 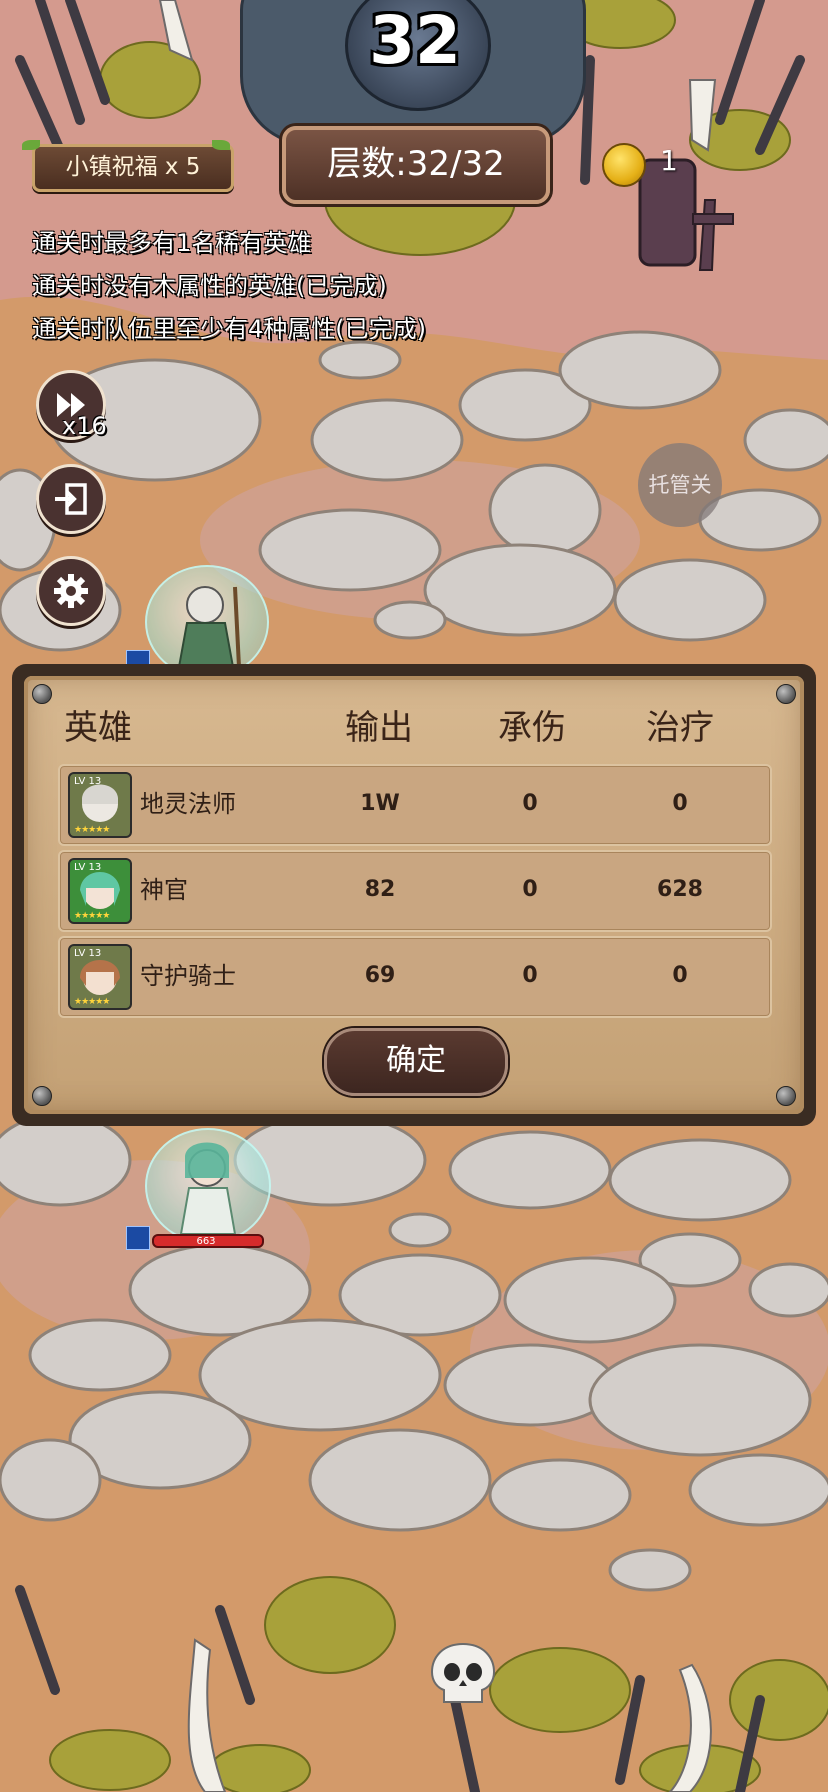 I want to click on confirm-button: 确定, so click(x=416, y=1062).